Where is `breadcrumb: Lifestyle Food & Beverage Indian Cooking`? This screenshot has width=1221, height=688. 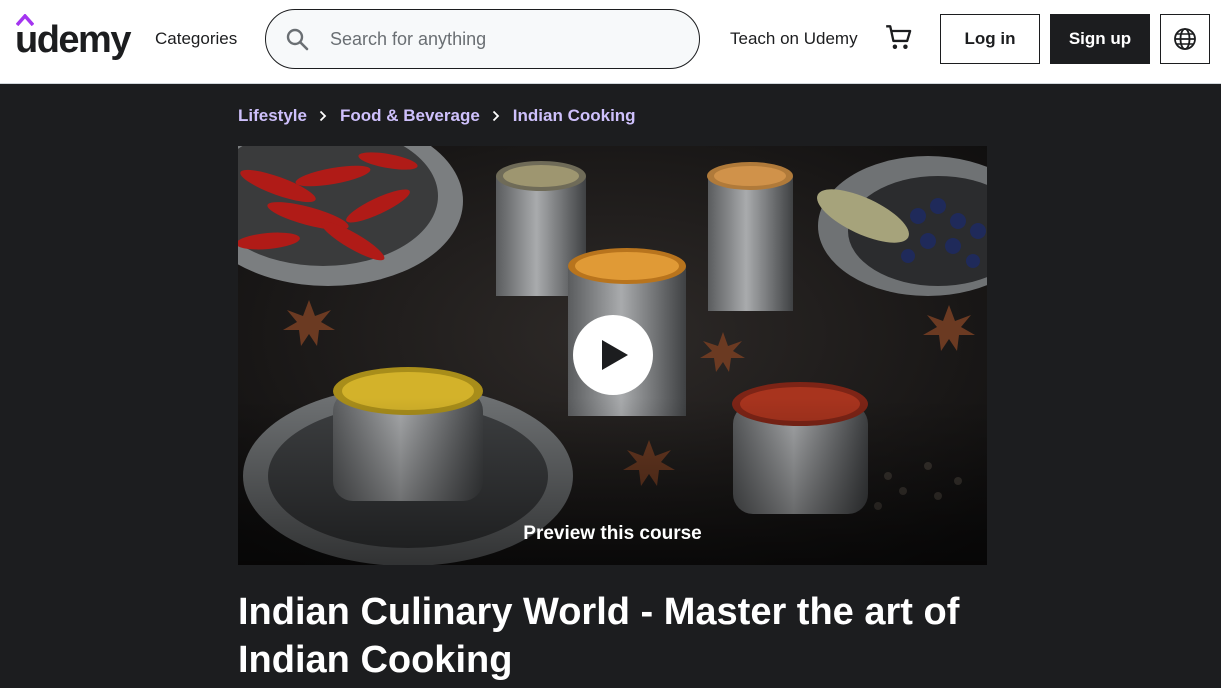 breadcrumb: Lifestyle Food & Beverage Indian Cooking is located at coordinates (437, 116).